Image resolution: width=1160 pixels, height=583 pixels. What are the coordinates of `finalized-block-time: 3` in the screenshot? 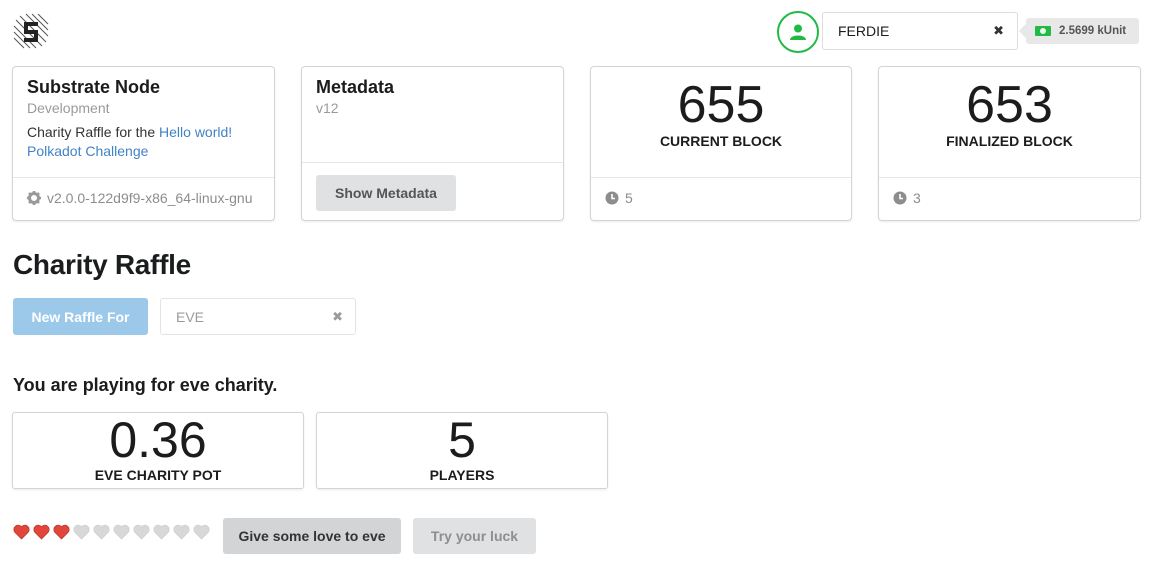 It's located at (917, 198).